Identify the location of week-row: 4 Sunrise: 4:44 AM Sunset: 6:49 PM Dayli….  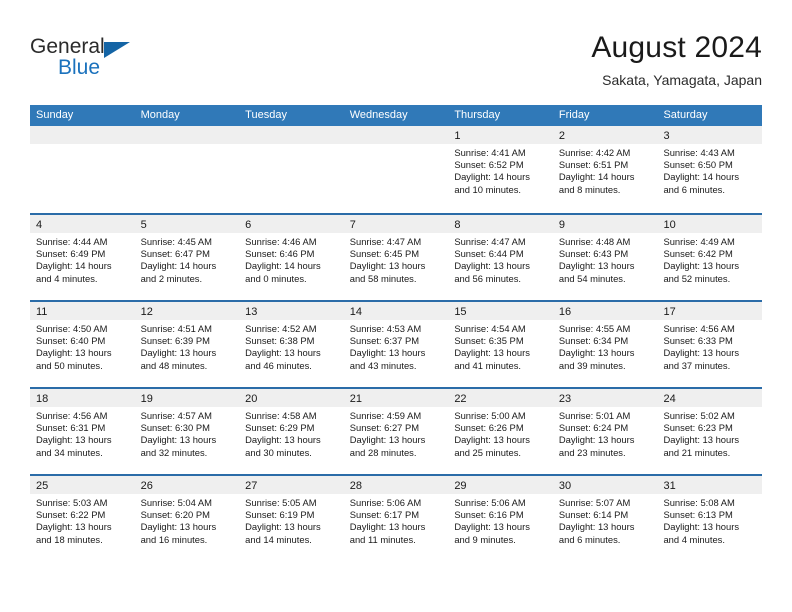
(396, 256).